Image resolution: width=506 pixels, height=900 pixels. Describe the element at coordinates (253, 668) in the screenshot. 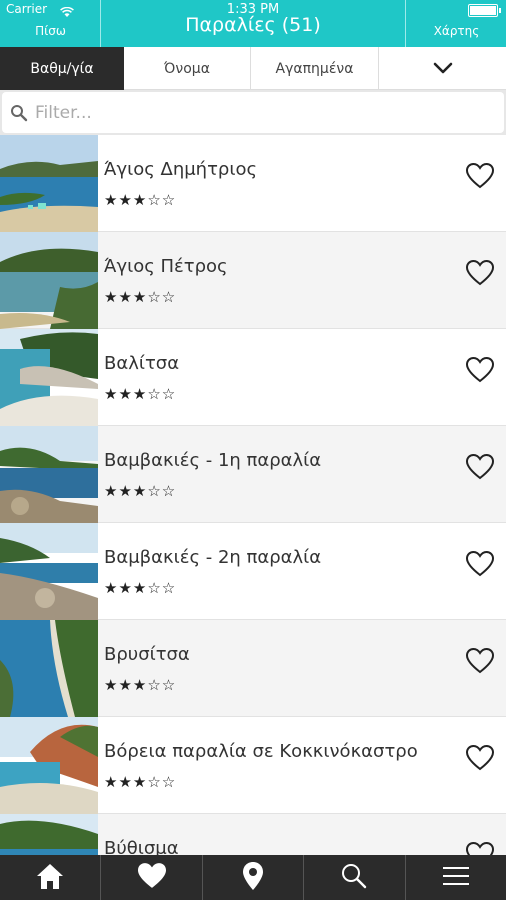

I see `list-item: Βρυσίτσα ★★★☆☆` at that location.